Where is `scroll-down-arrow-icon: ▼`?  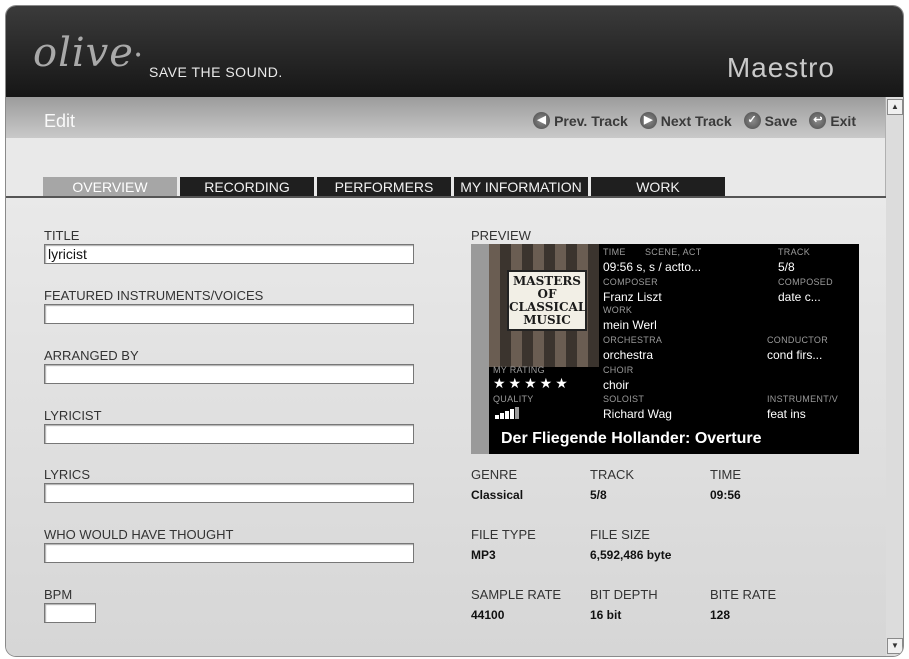
scroll-down-arrow-icon: ▼ is located at coordinates (895, 646).